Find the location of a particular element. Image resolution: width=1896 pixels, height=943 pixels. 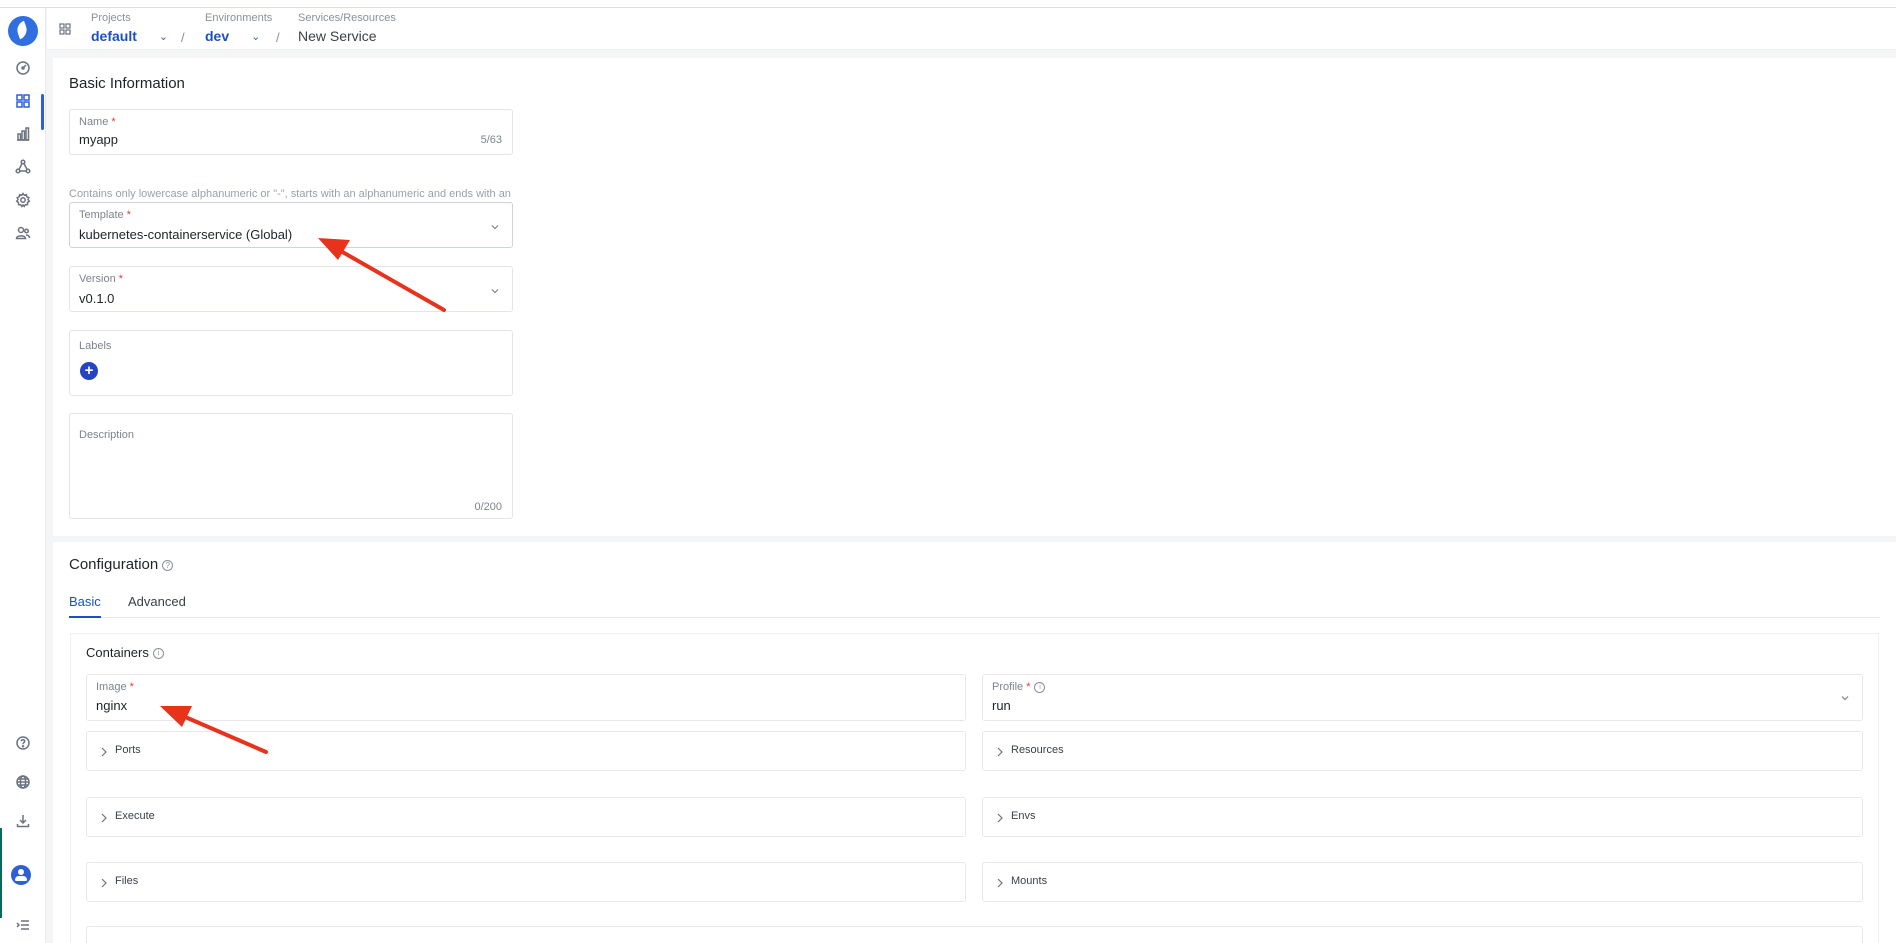

mounts-section: Mounts is located at coordinates (1422, 882).